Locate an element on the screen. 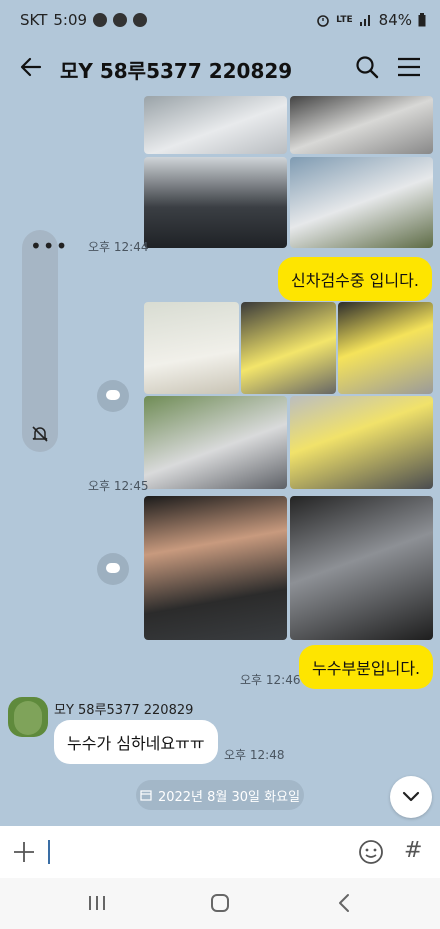 This screenshot has width=440, height=929. carrier-label: SKT is located at coordinates (34, 20).